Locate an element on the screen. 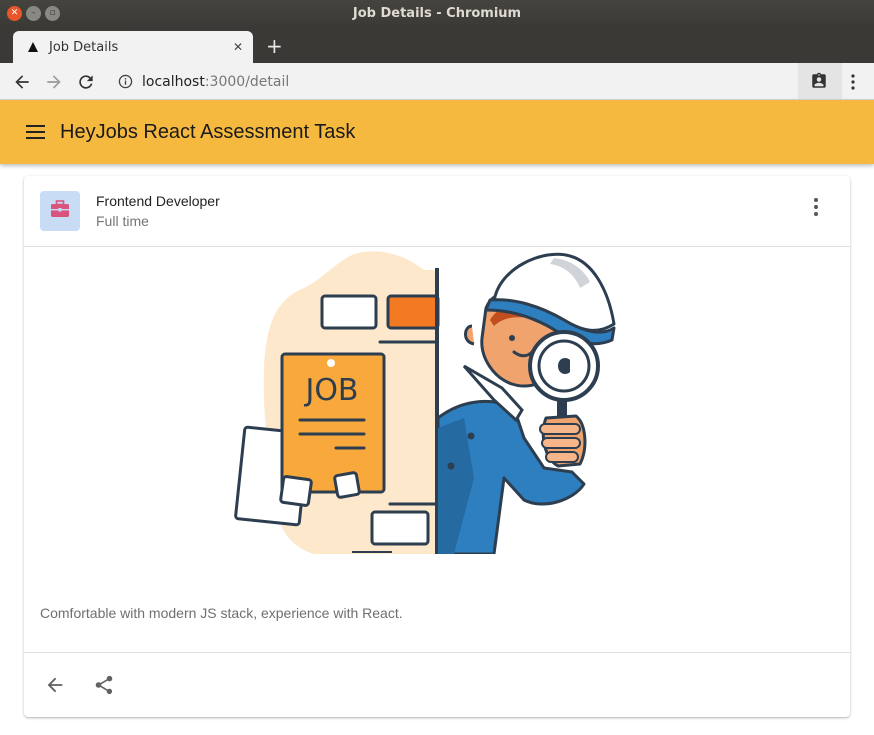 The width and height of the screenshot is (874, 735). browser-toolbar: localhost:3000/detail is located at coordinates (437, 81).